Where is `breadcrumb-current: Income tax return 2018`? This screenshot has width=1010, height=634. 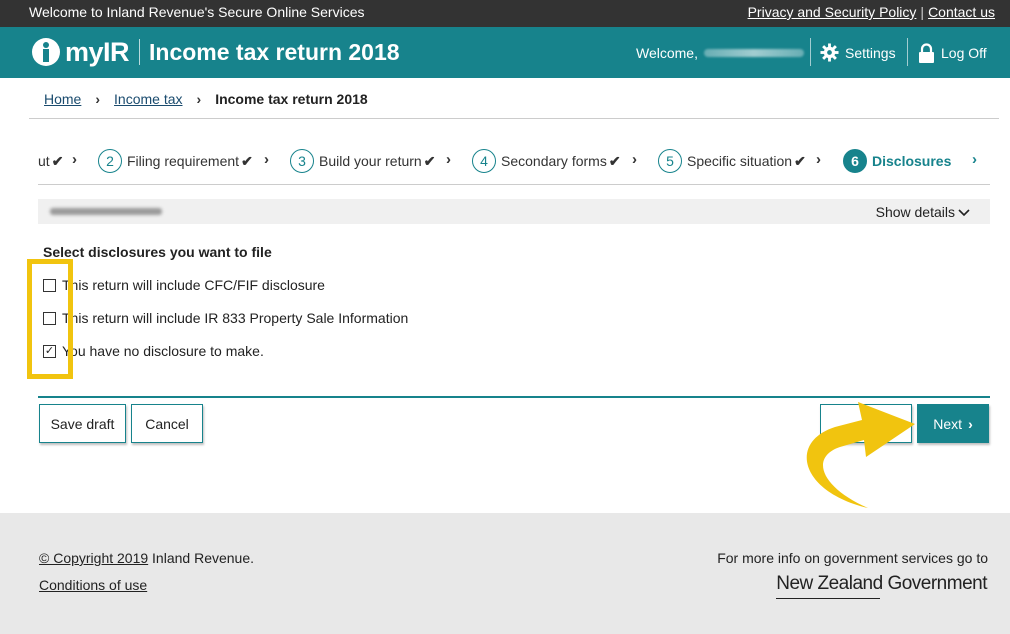
breadcrumb-current: Income tax return 2018 is located at coordinates (291, 99).